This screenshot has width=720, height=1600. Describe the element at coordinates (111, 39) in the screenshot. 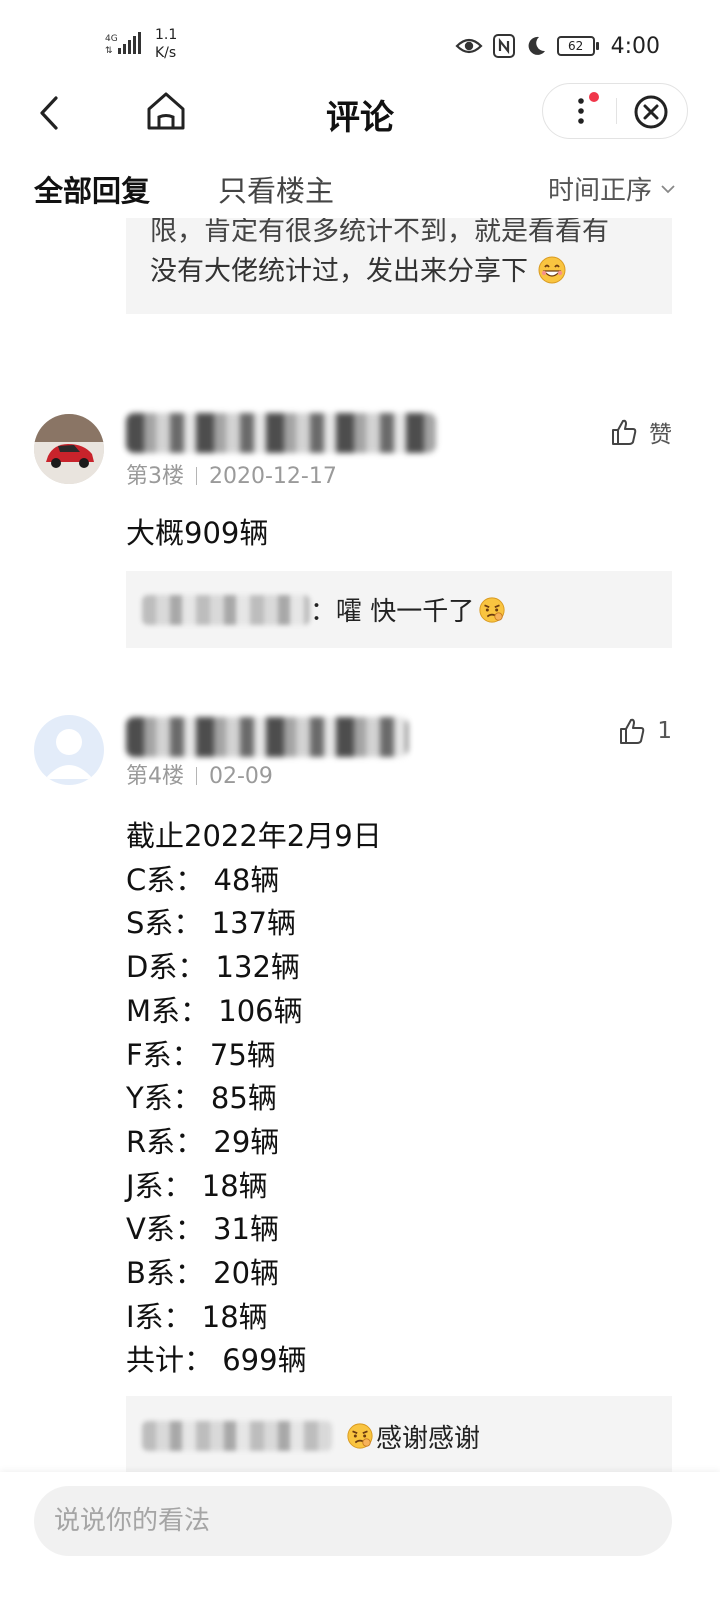

I see `svg-text: 4G` at that location.